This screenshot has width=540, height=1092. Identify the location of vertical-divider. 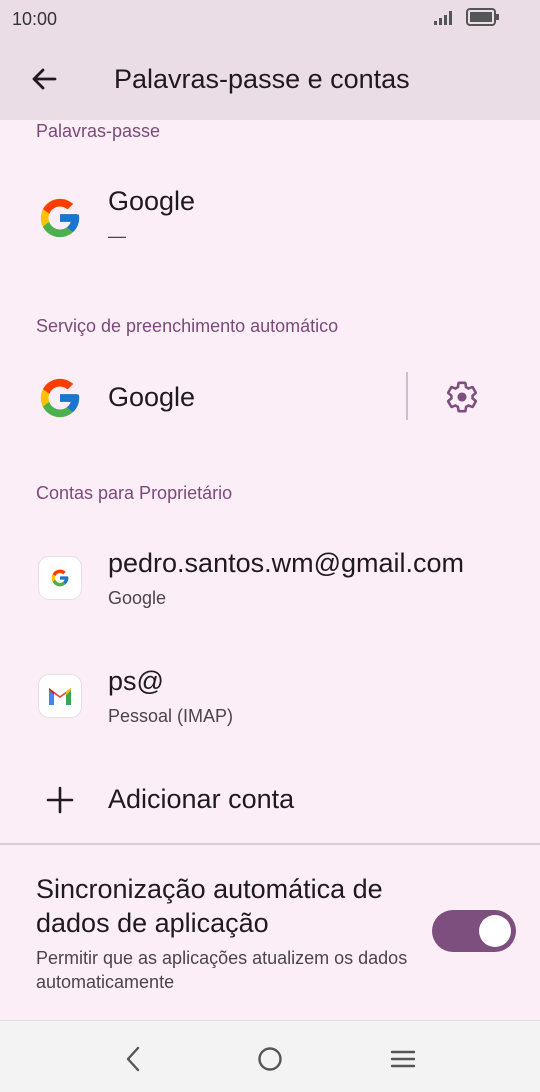
(407, 396).